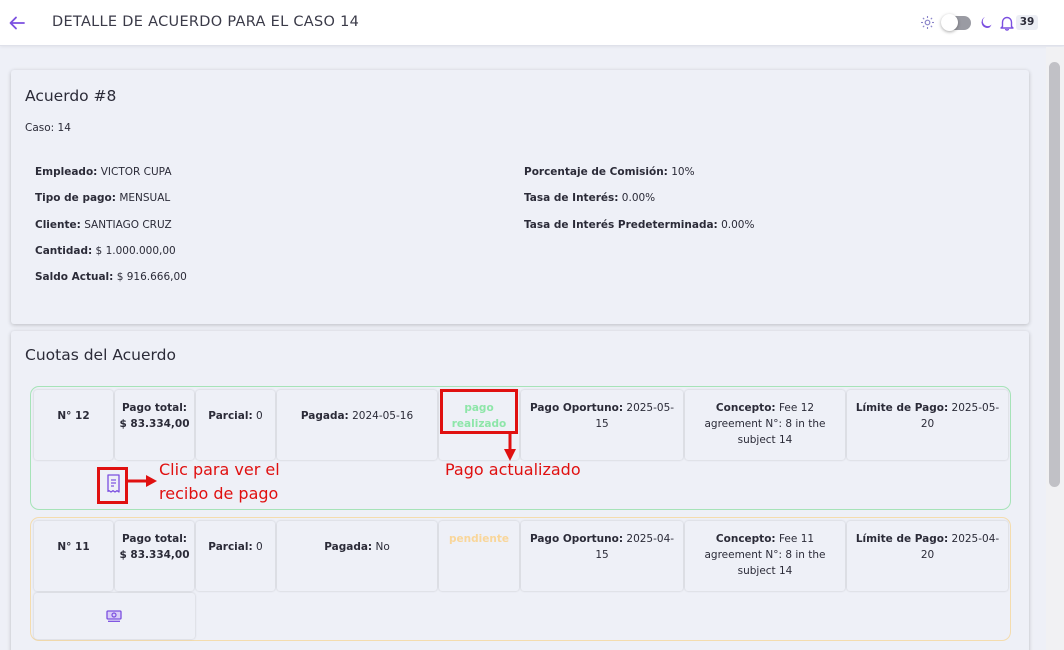 The image size is (1064, 650). Describe the element at coordinates (322, 460) in the screenshot. I see `annotation-arrows` at that location.